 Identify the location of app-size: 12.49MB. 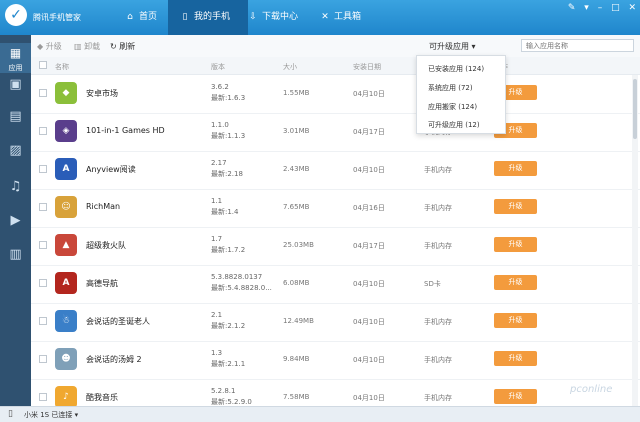
(298, 321).